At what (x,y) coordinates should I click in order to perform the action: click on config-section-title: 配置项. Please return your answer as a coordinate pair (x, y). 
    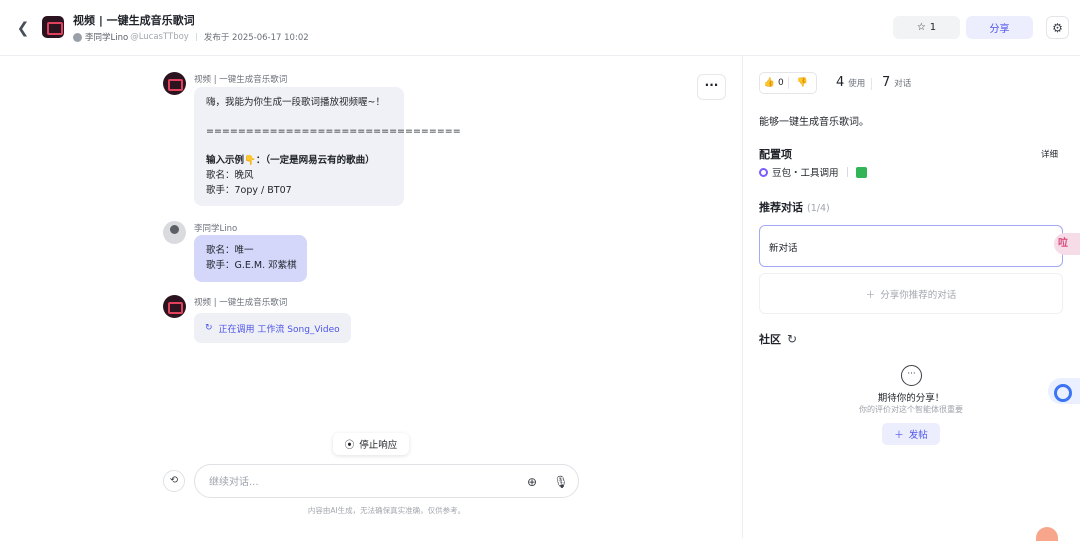
    Looking at the image, I should click on (775, 154).